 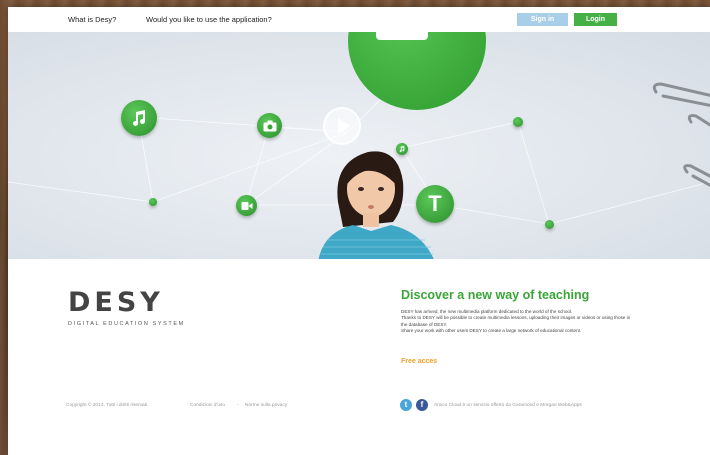 What do you see at coordinates (266, 405) in the screenshot?
I see `privacy-link: Norme sulla privacy` at bounding box center [266, 405].